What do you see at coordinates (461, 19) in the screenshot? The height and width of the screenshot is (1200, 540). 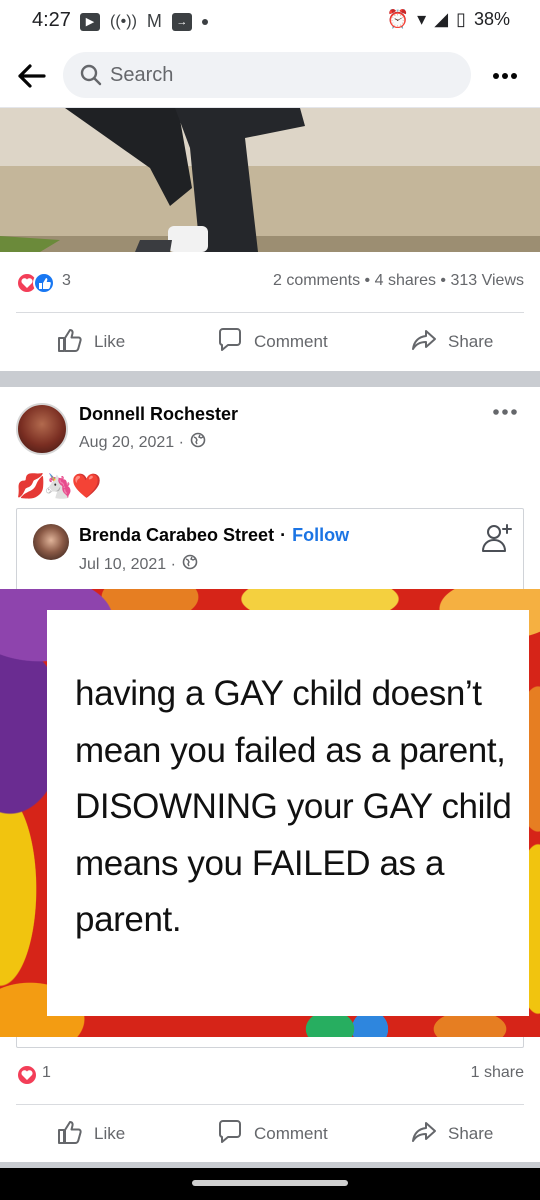 I see `battery-icon: ▯` at bounding box center [461, 19].